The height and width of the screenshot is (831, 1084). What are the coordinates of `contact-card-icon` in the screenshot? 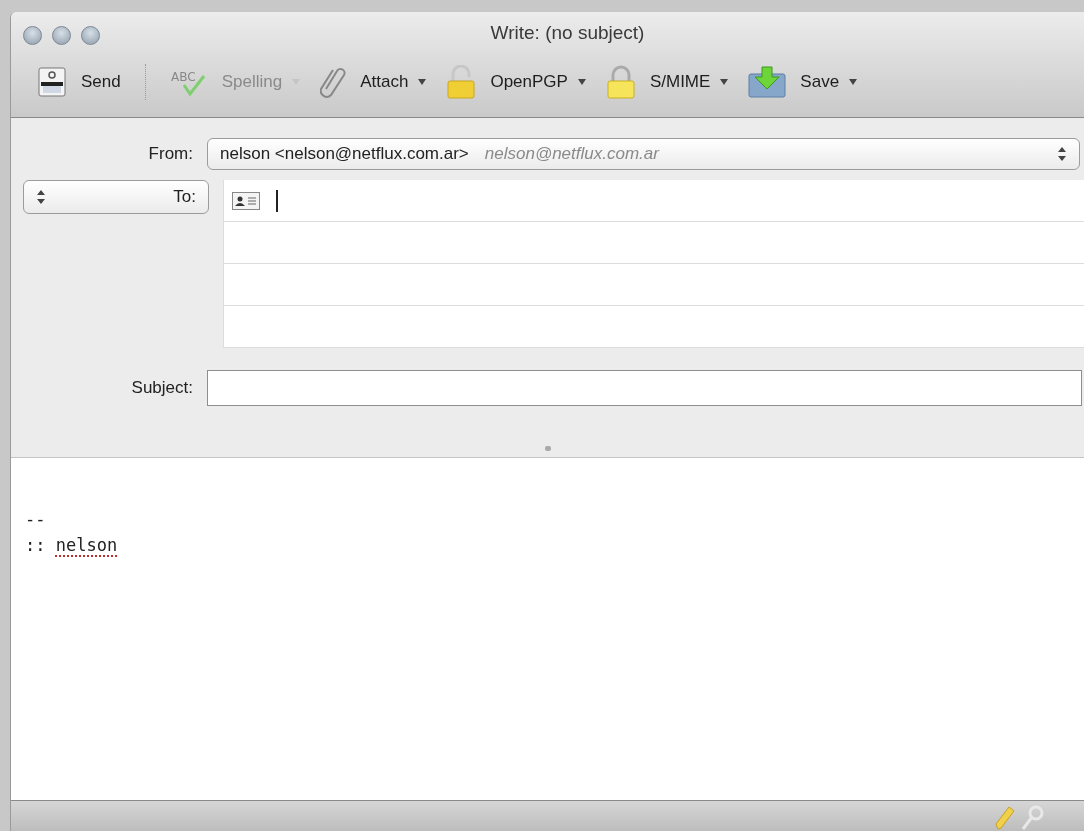 It's located at (246, 200).